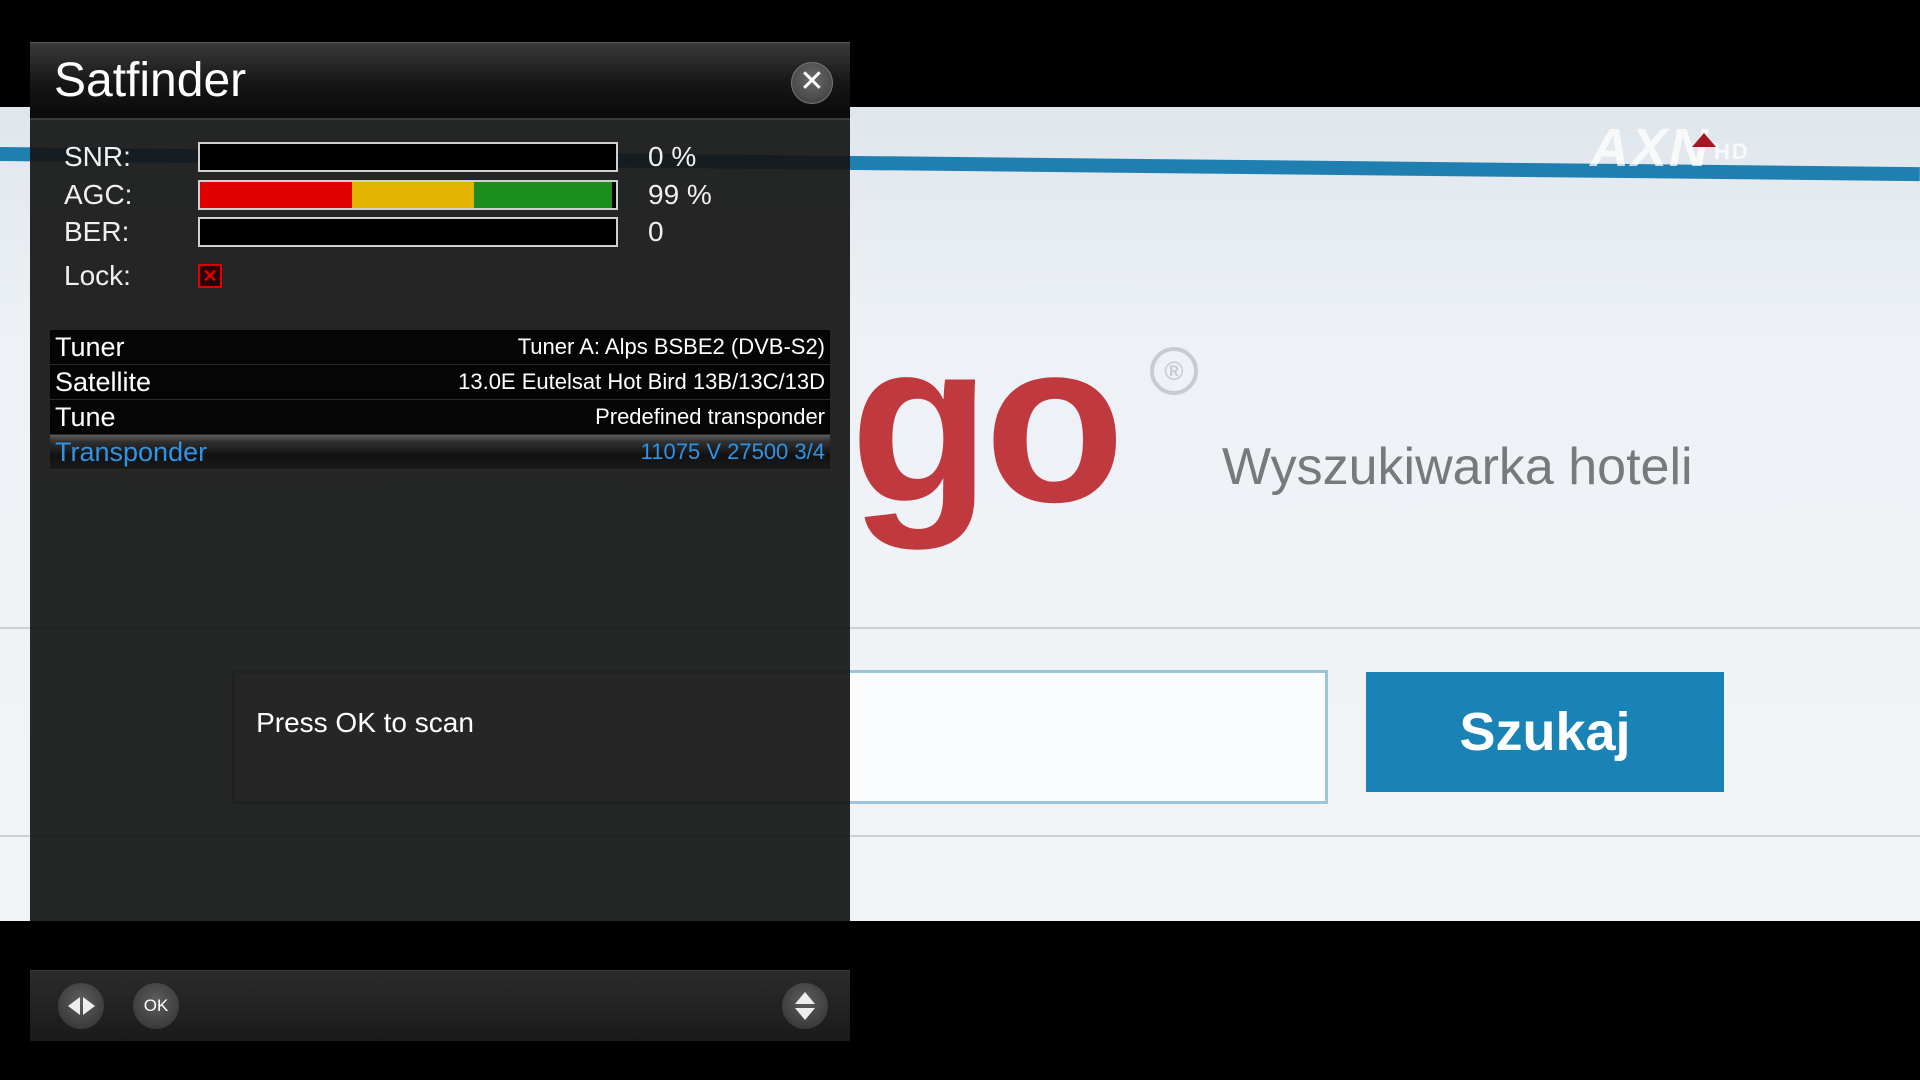 The height and width of the screenshot is (1080, 1920). Describe the element at coordinates (440, 417) in the screenshot. I see `list-item-tune: Tune Predefined transponder` at that location.